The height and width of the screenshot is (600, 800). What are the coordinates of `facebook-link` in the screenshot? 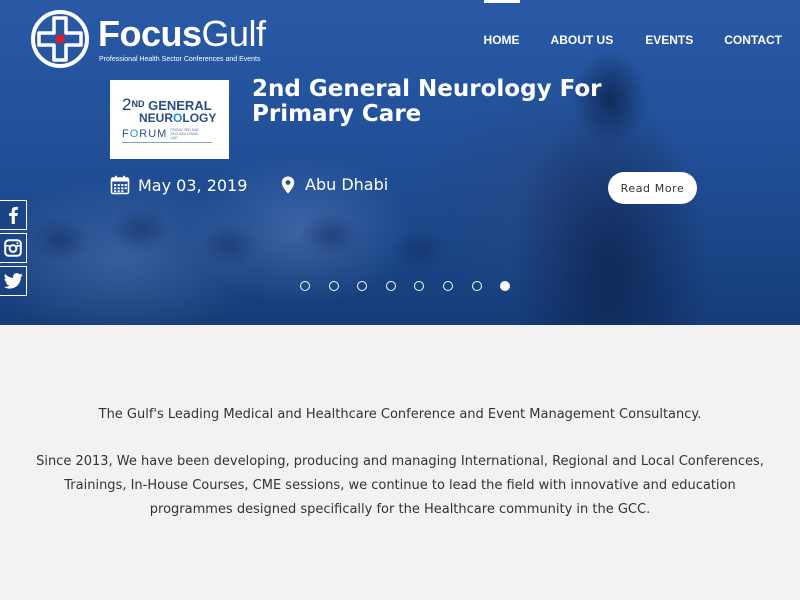 It's located at (13, 215).